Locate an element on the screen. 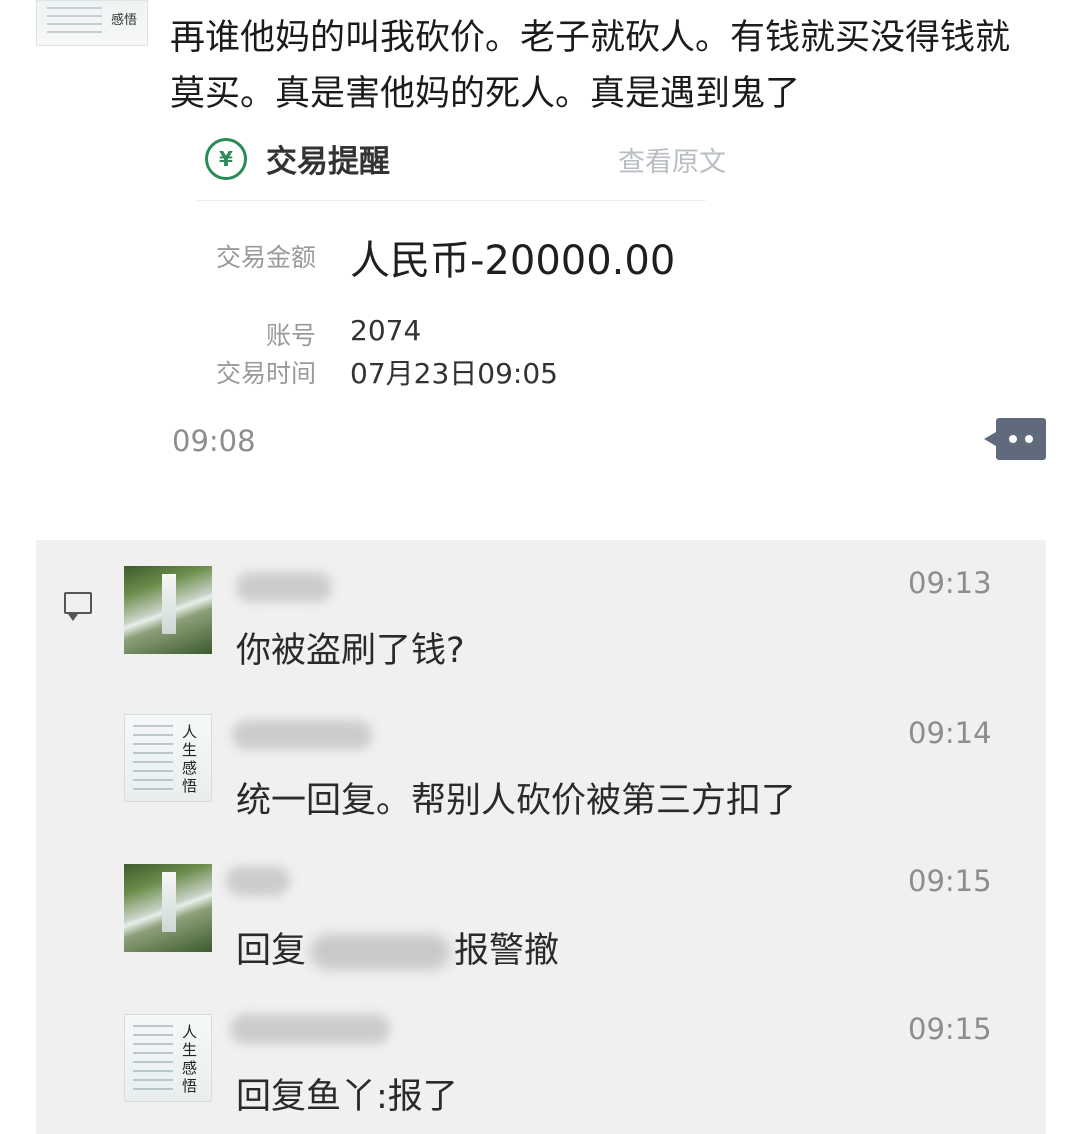  comment-time: 09:14 is located at coordinates (950, 733).